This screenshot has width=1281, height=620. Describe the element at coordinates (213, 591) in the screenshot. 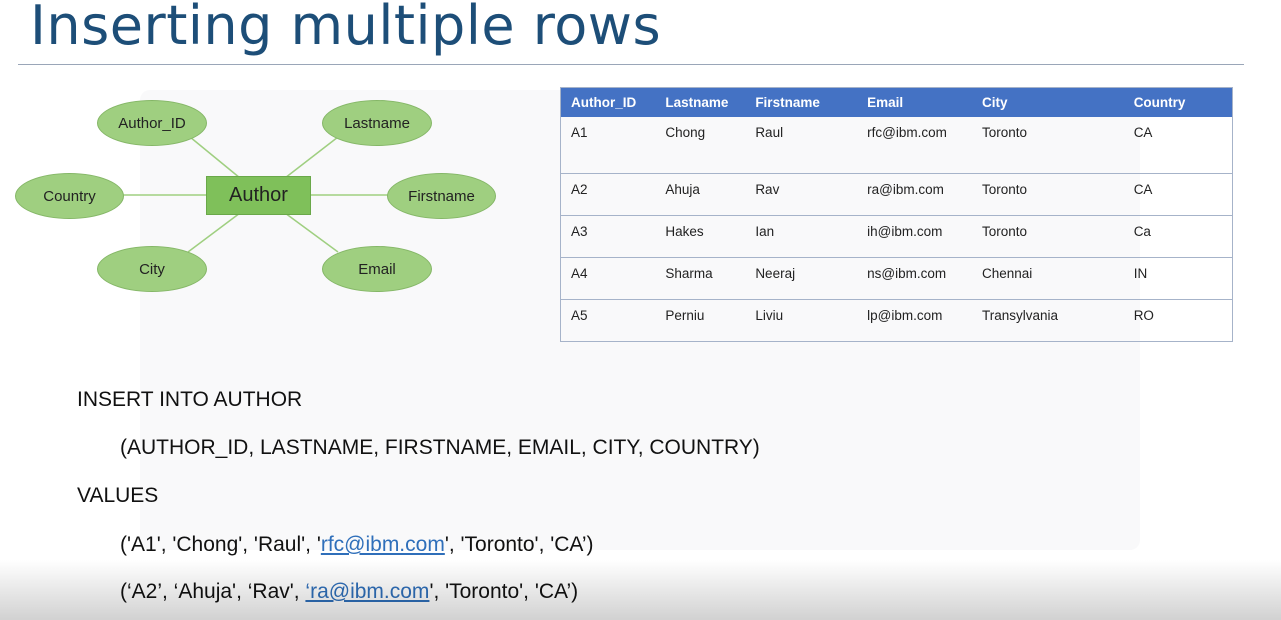

I see `sql-values-text: (‘A2’, ‘Ahuja', ‘Rav',` at that location.